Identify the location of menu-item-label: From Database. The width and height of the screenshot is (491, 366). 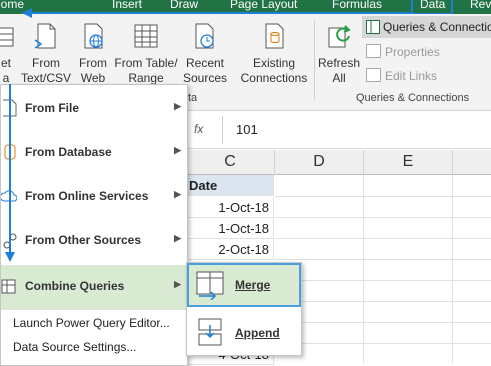
(68, 152).